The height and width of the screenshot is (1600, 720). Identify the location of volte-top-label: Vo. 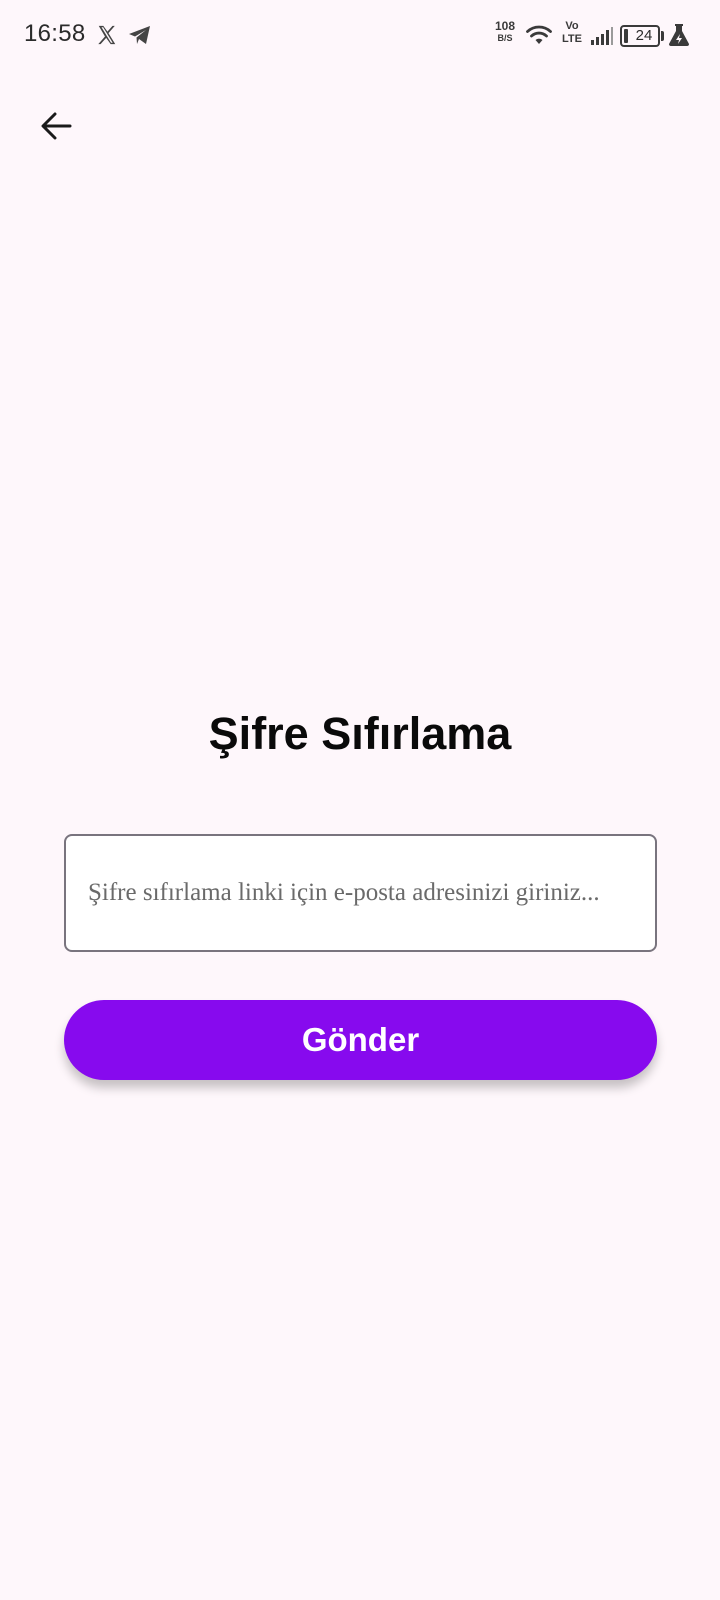
(572, 26).